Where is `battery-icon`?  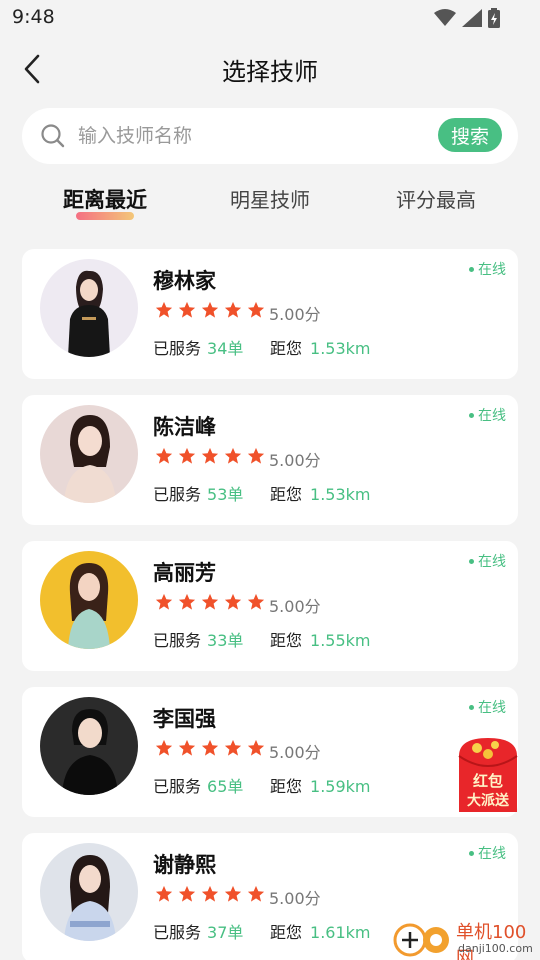 battery-icon is located at coordinates (494, 18).